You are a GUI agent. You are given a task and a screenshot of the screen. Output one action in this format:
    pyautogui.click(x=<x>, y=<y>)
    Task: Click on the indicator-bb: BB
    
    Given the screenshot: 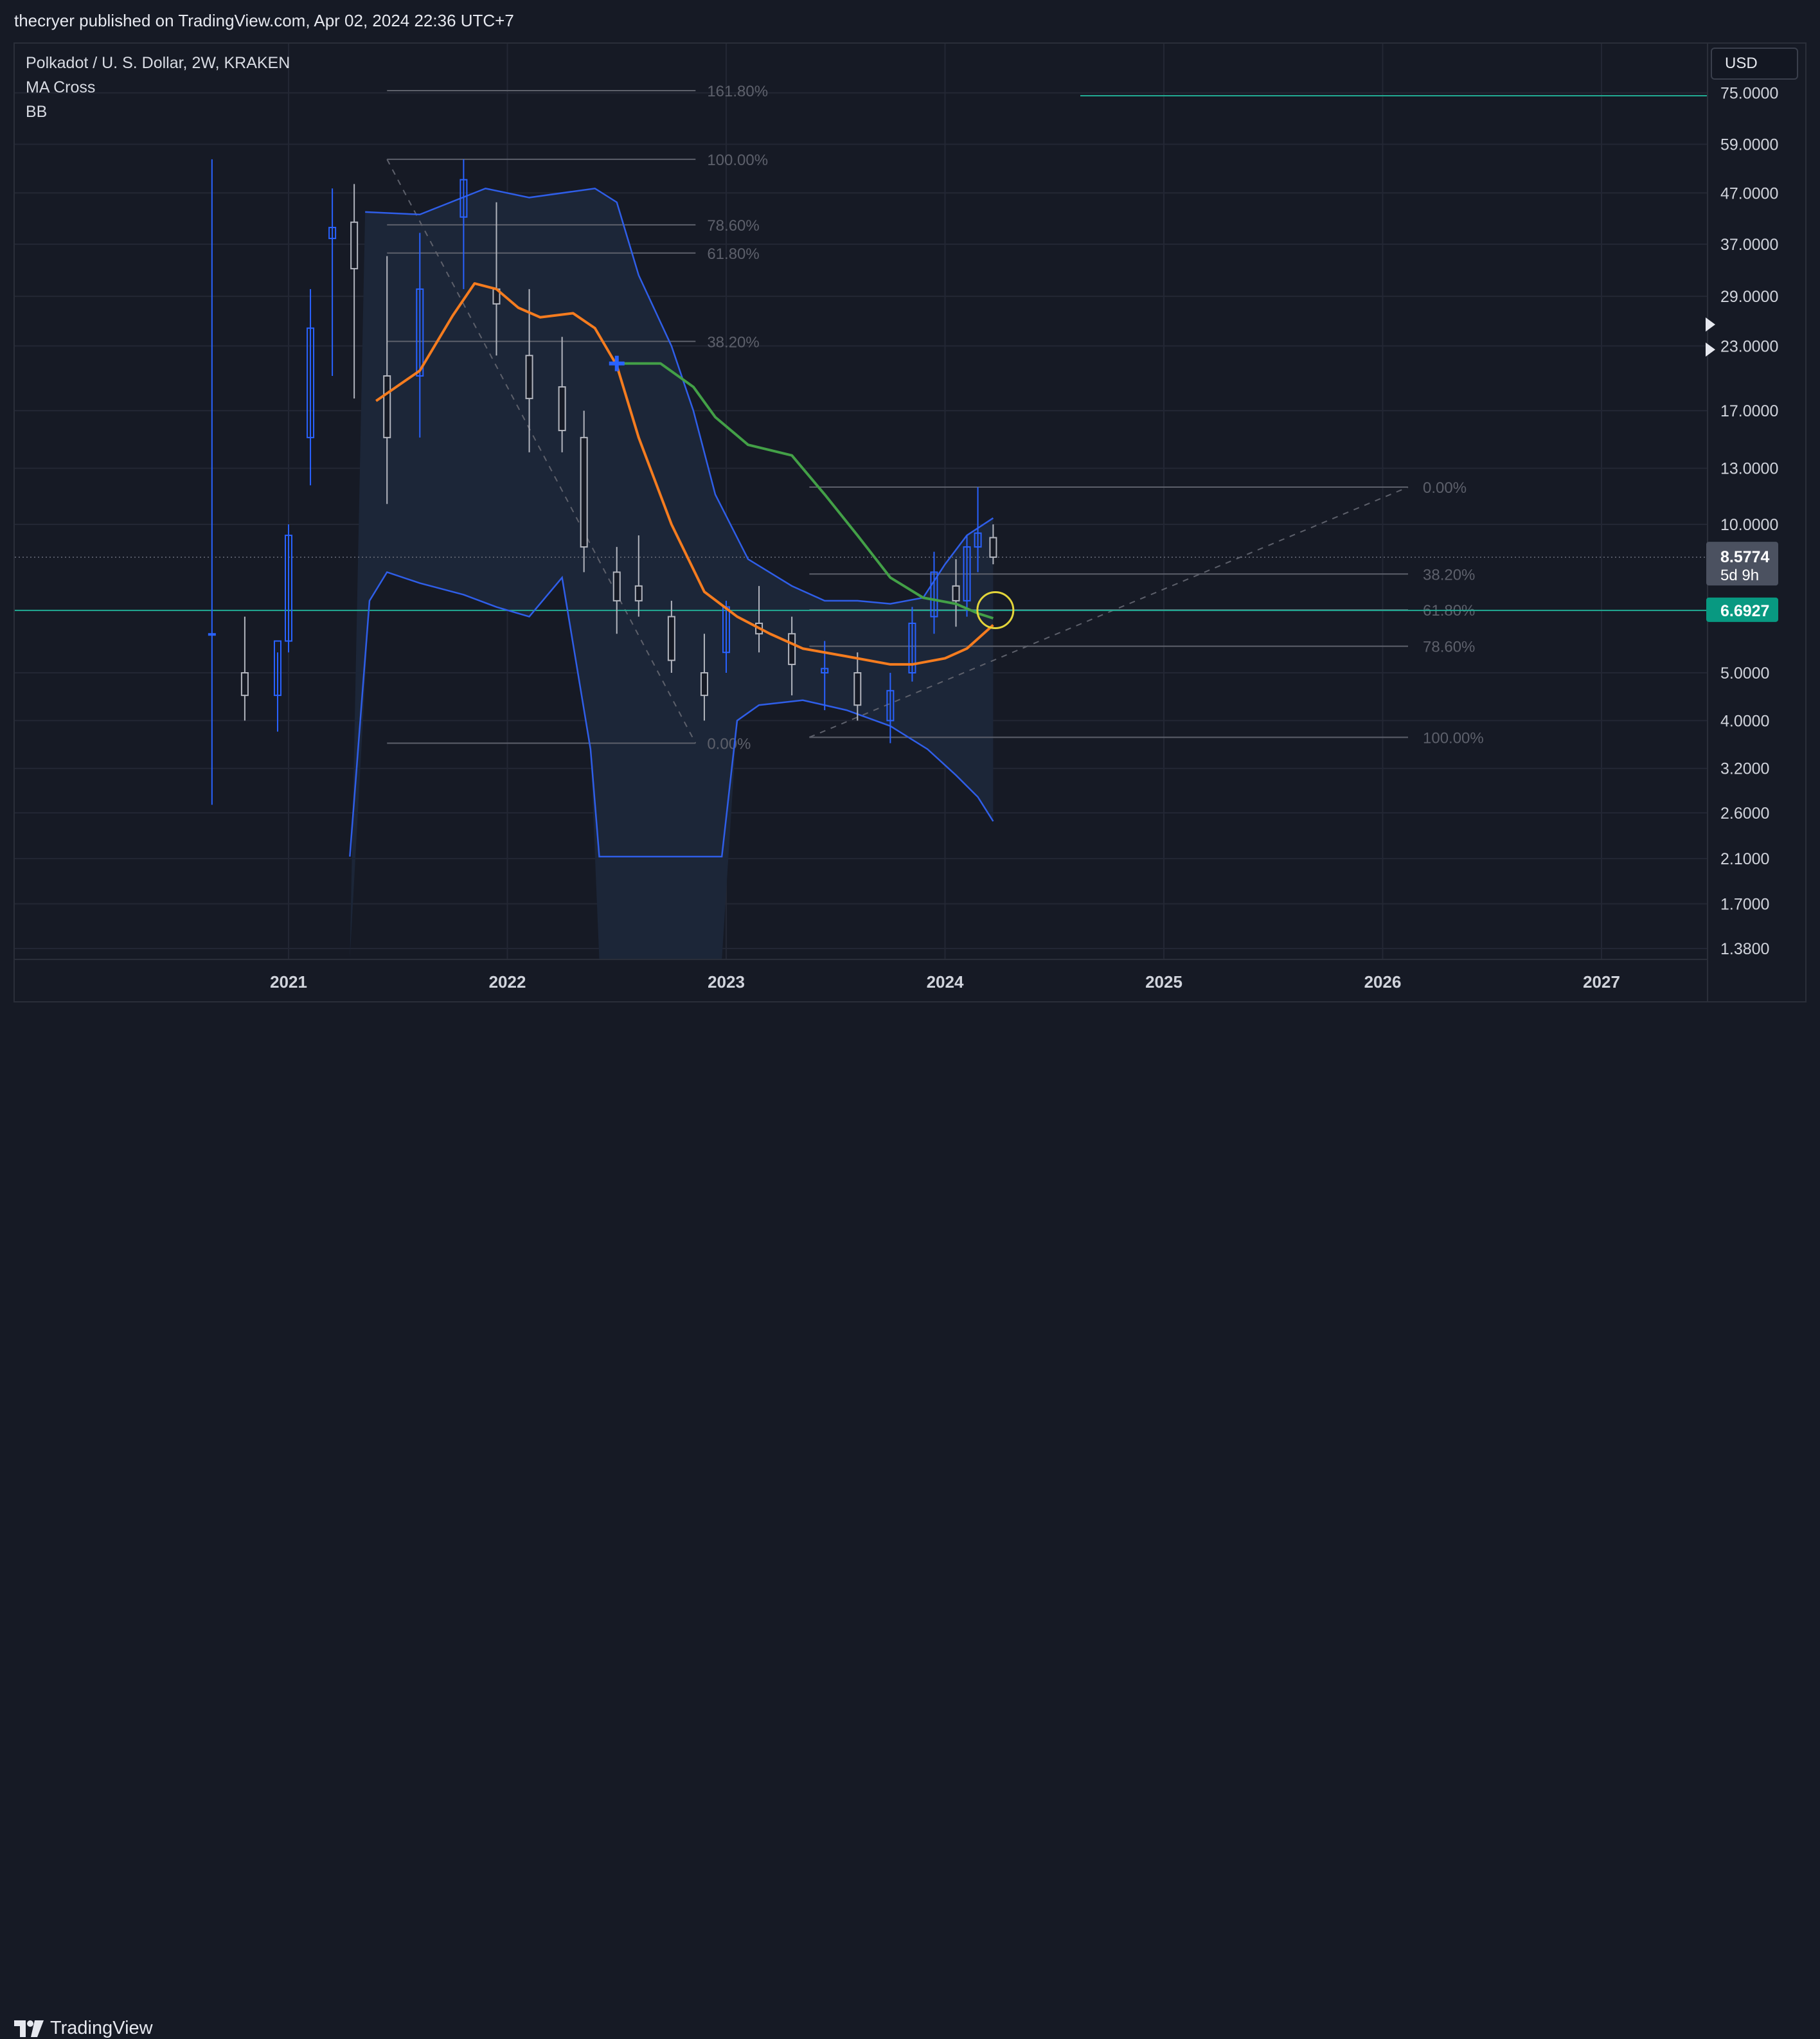 What is the action you would take?
    pyautogui.click(x=158, y=112)
    